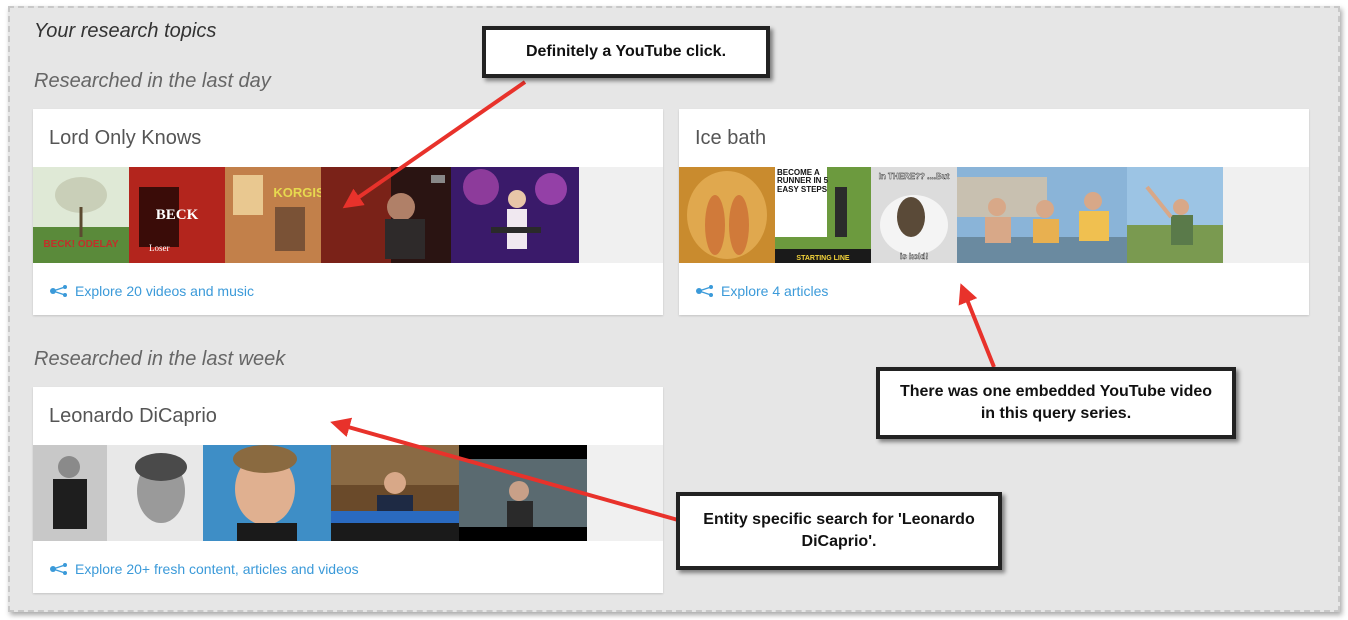 Image resolution: width=1348 pixels, height=620 pixels. I want to click on section-label-last-week: Researched in the last week, so click(160, 359).